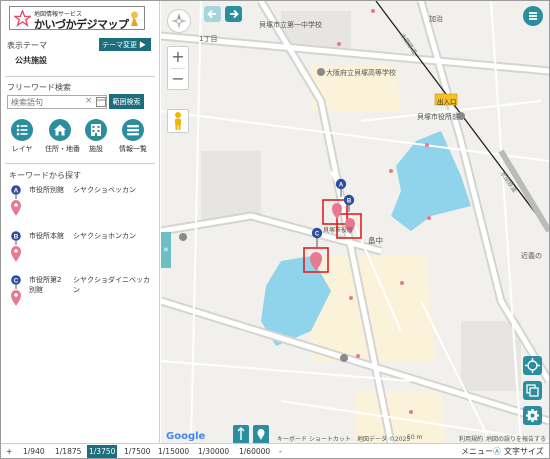  Describe the element at coordinates (137, 451) in the screenshot. I see `scale-1-7500: 1/7500` at that location.